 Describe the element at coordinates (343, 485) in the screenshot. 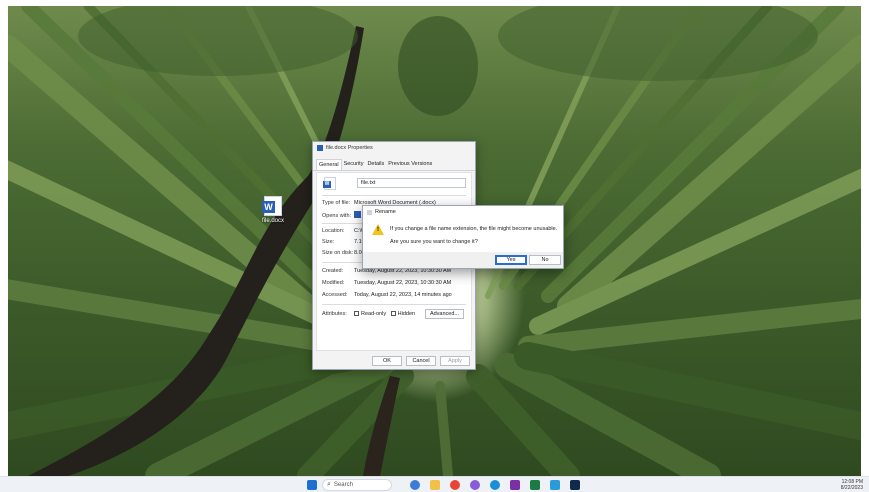

I see `search-placeholder: Search` at that location.